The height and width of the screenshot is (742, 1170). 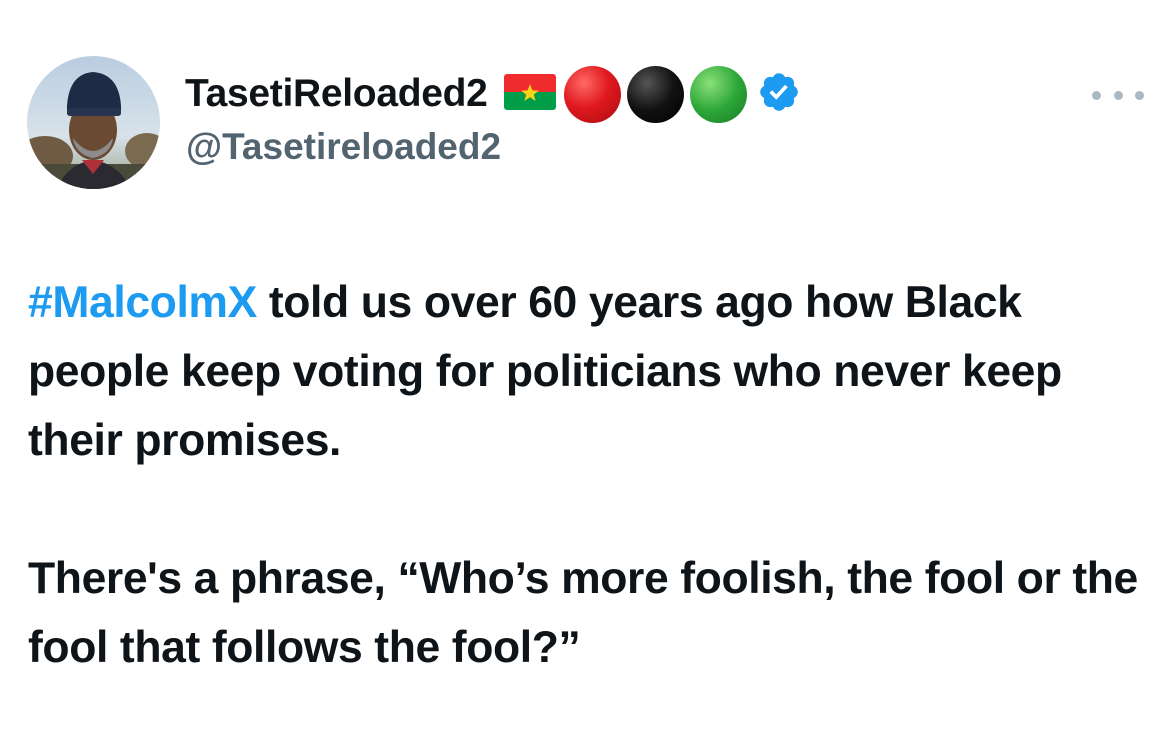 I want to click on author-name-row: TasetiReloaded2, so click(x=493, y=94).